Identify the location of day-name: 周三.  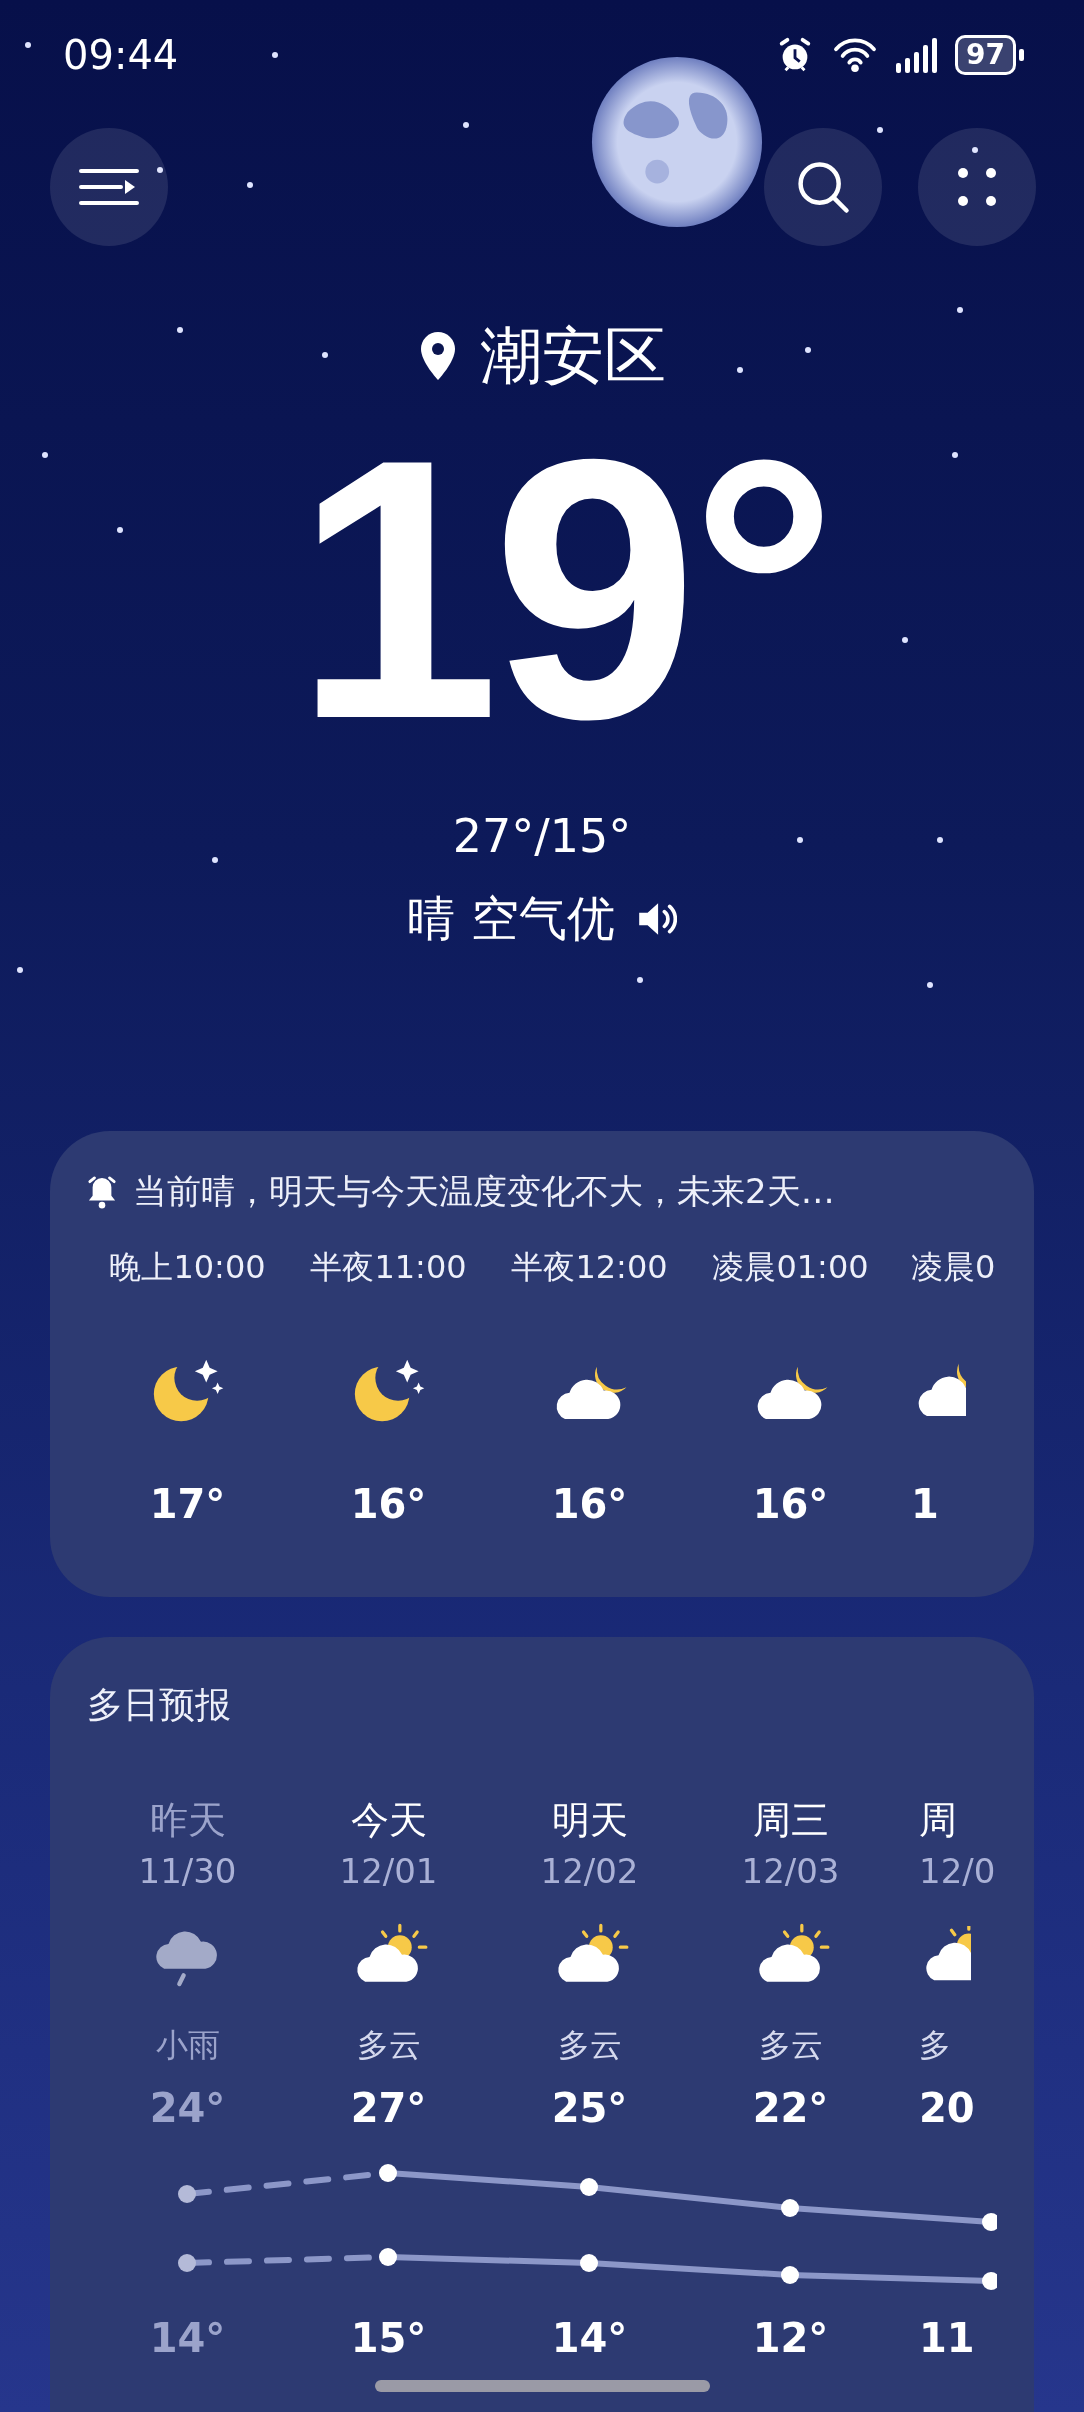
(790, 1820).